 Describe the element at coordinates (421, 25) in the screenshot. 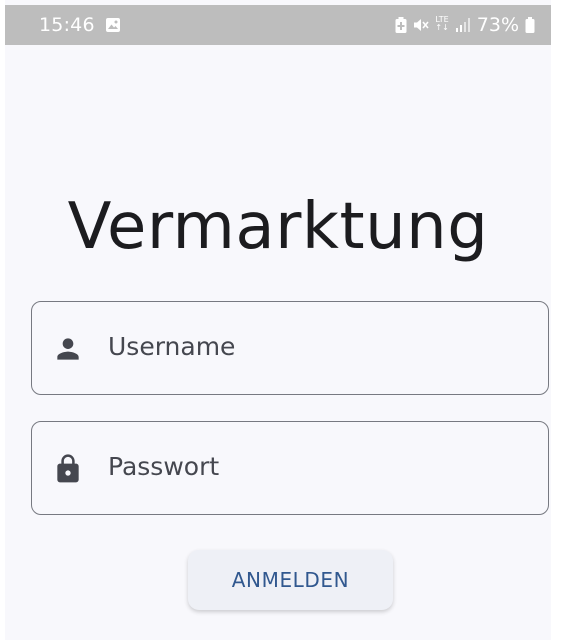

I see `mute-icon` at that location.